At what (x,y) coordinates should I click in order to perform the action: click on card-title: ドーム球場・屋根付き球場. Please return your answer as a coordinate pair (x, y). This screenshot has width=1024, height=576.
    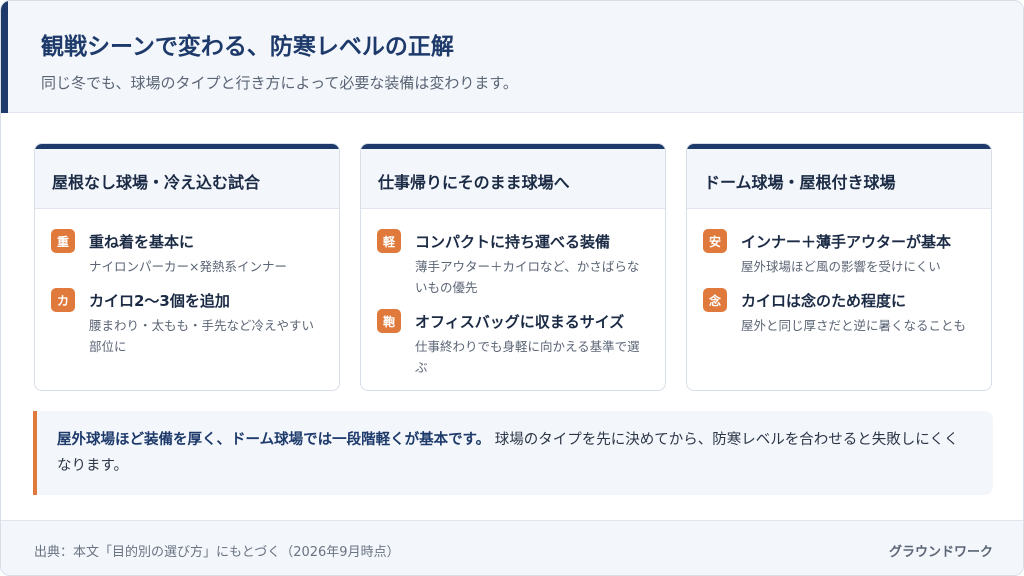
    Looking at the image, I should click on (800, 182).